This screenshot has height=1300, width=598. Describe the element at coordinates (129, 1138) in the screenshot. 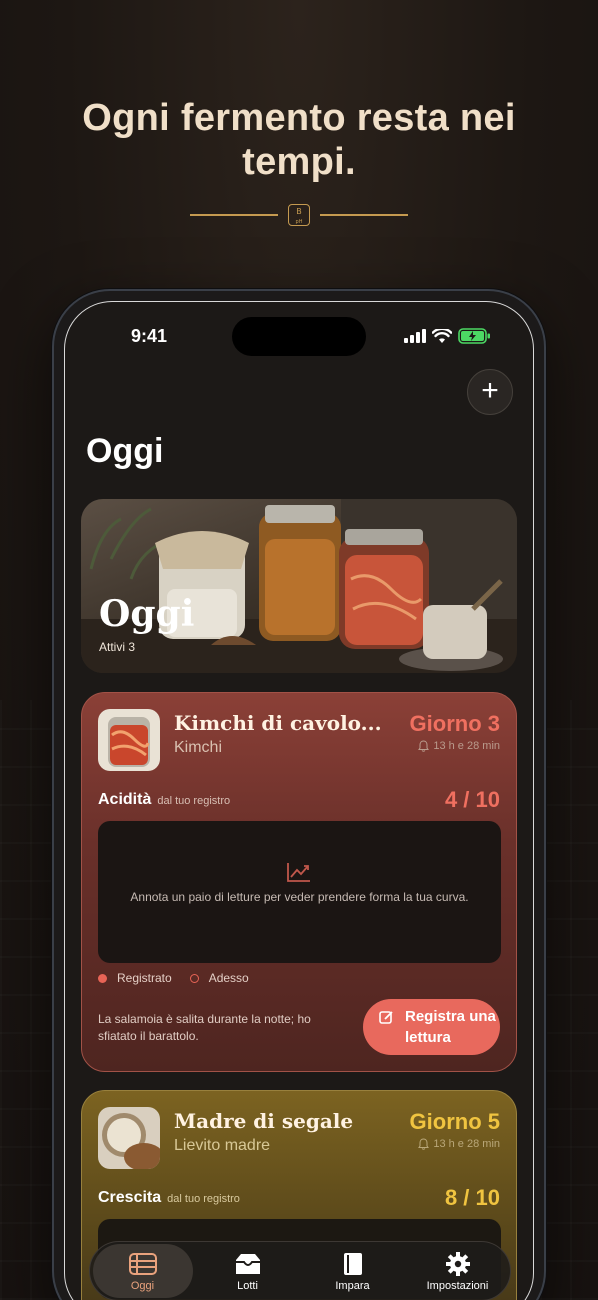

I see `sourdough-thumbnail` at that location.